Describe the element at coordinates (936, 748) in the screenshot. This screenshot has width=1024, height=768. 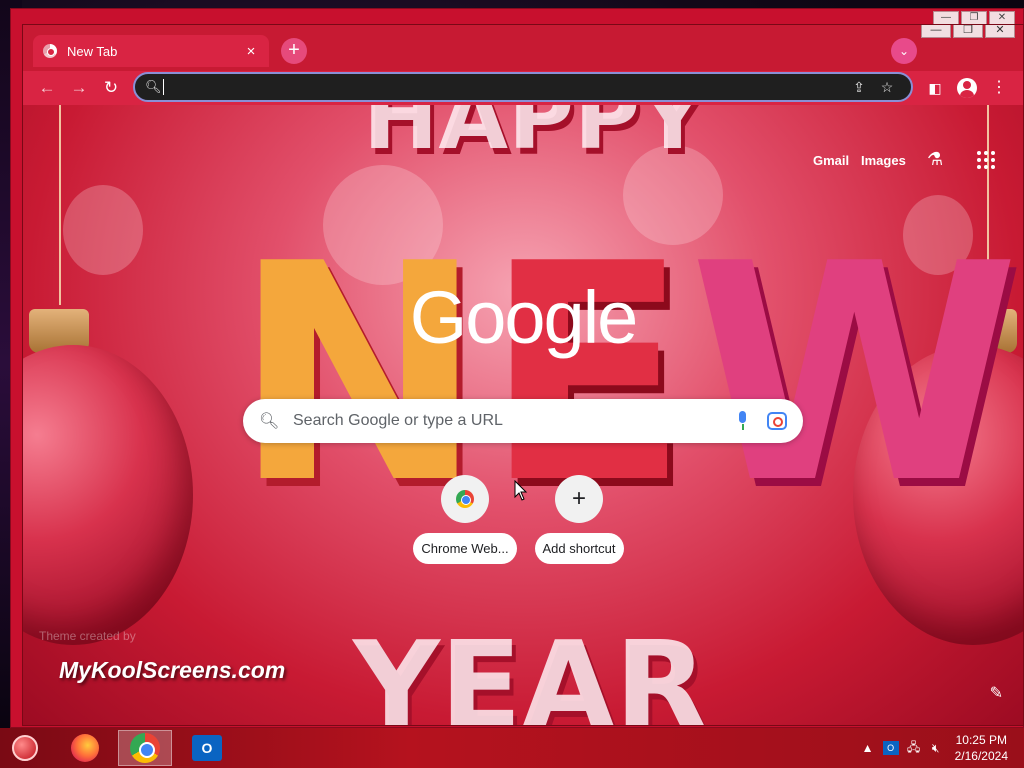
I see `volume-muted-icon: 🔇︎` at that location.